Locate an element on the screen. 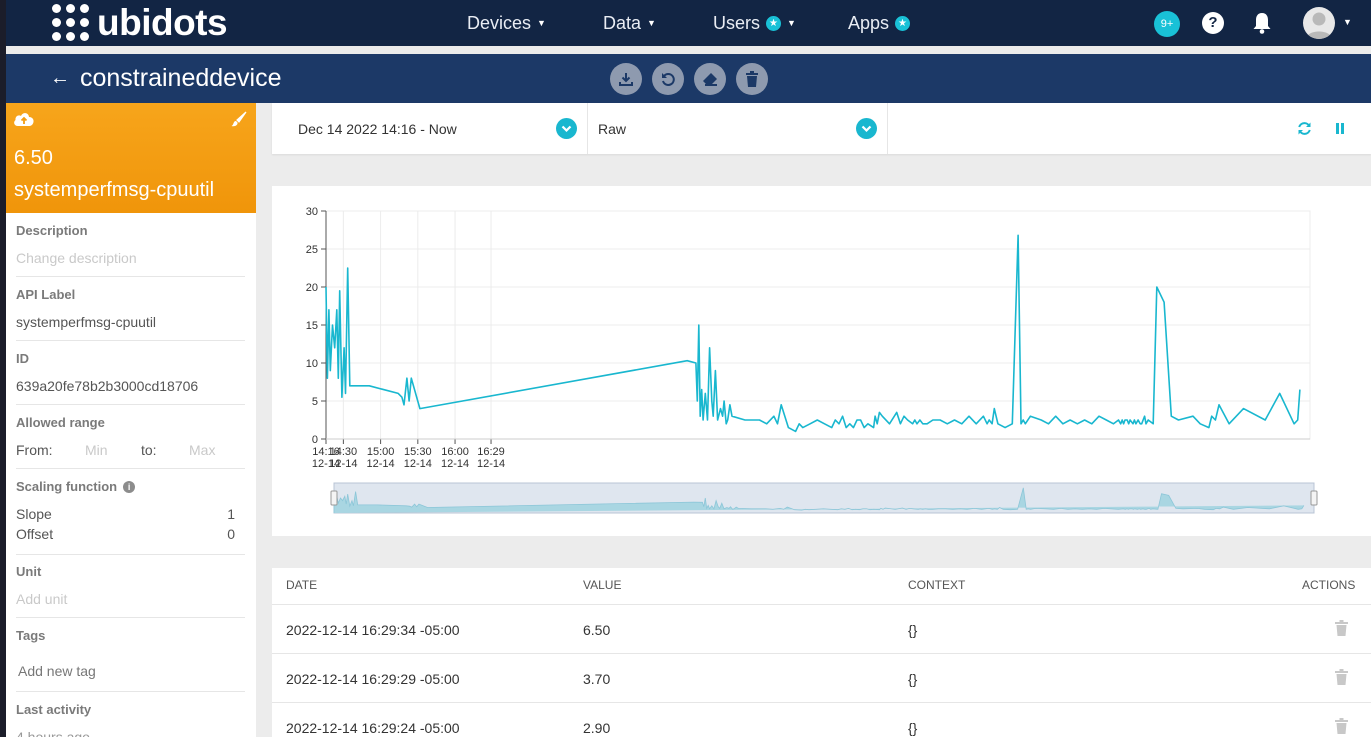 Image resolution: width=1371 pixels, height=737 pixels. row-value: 2.90 is located at coordinates (597, 728).